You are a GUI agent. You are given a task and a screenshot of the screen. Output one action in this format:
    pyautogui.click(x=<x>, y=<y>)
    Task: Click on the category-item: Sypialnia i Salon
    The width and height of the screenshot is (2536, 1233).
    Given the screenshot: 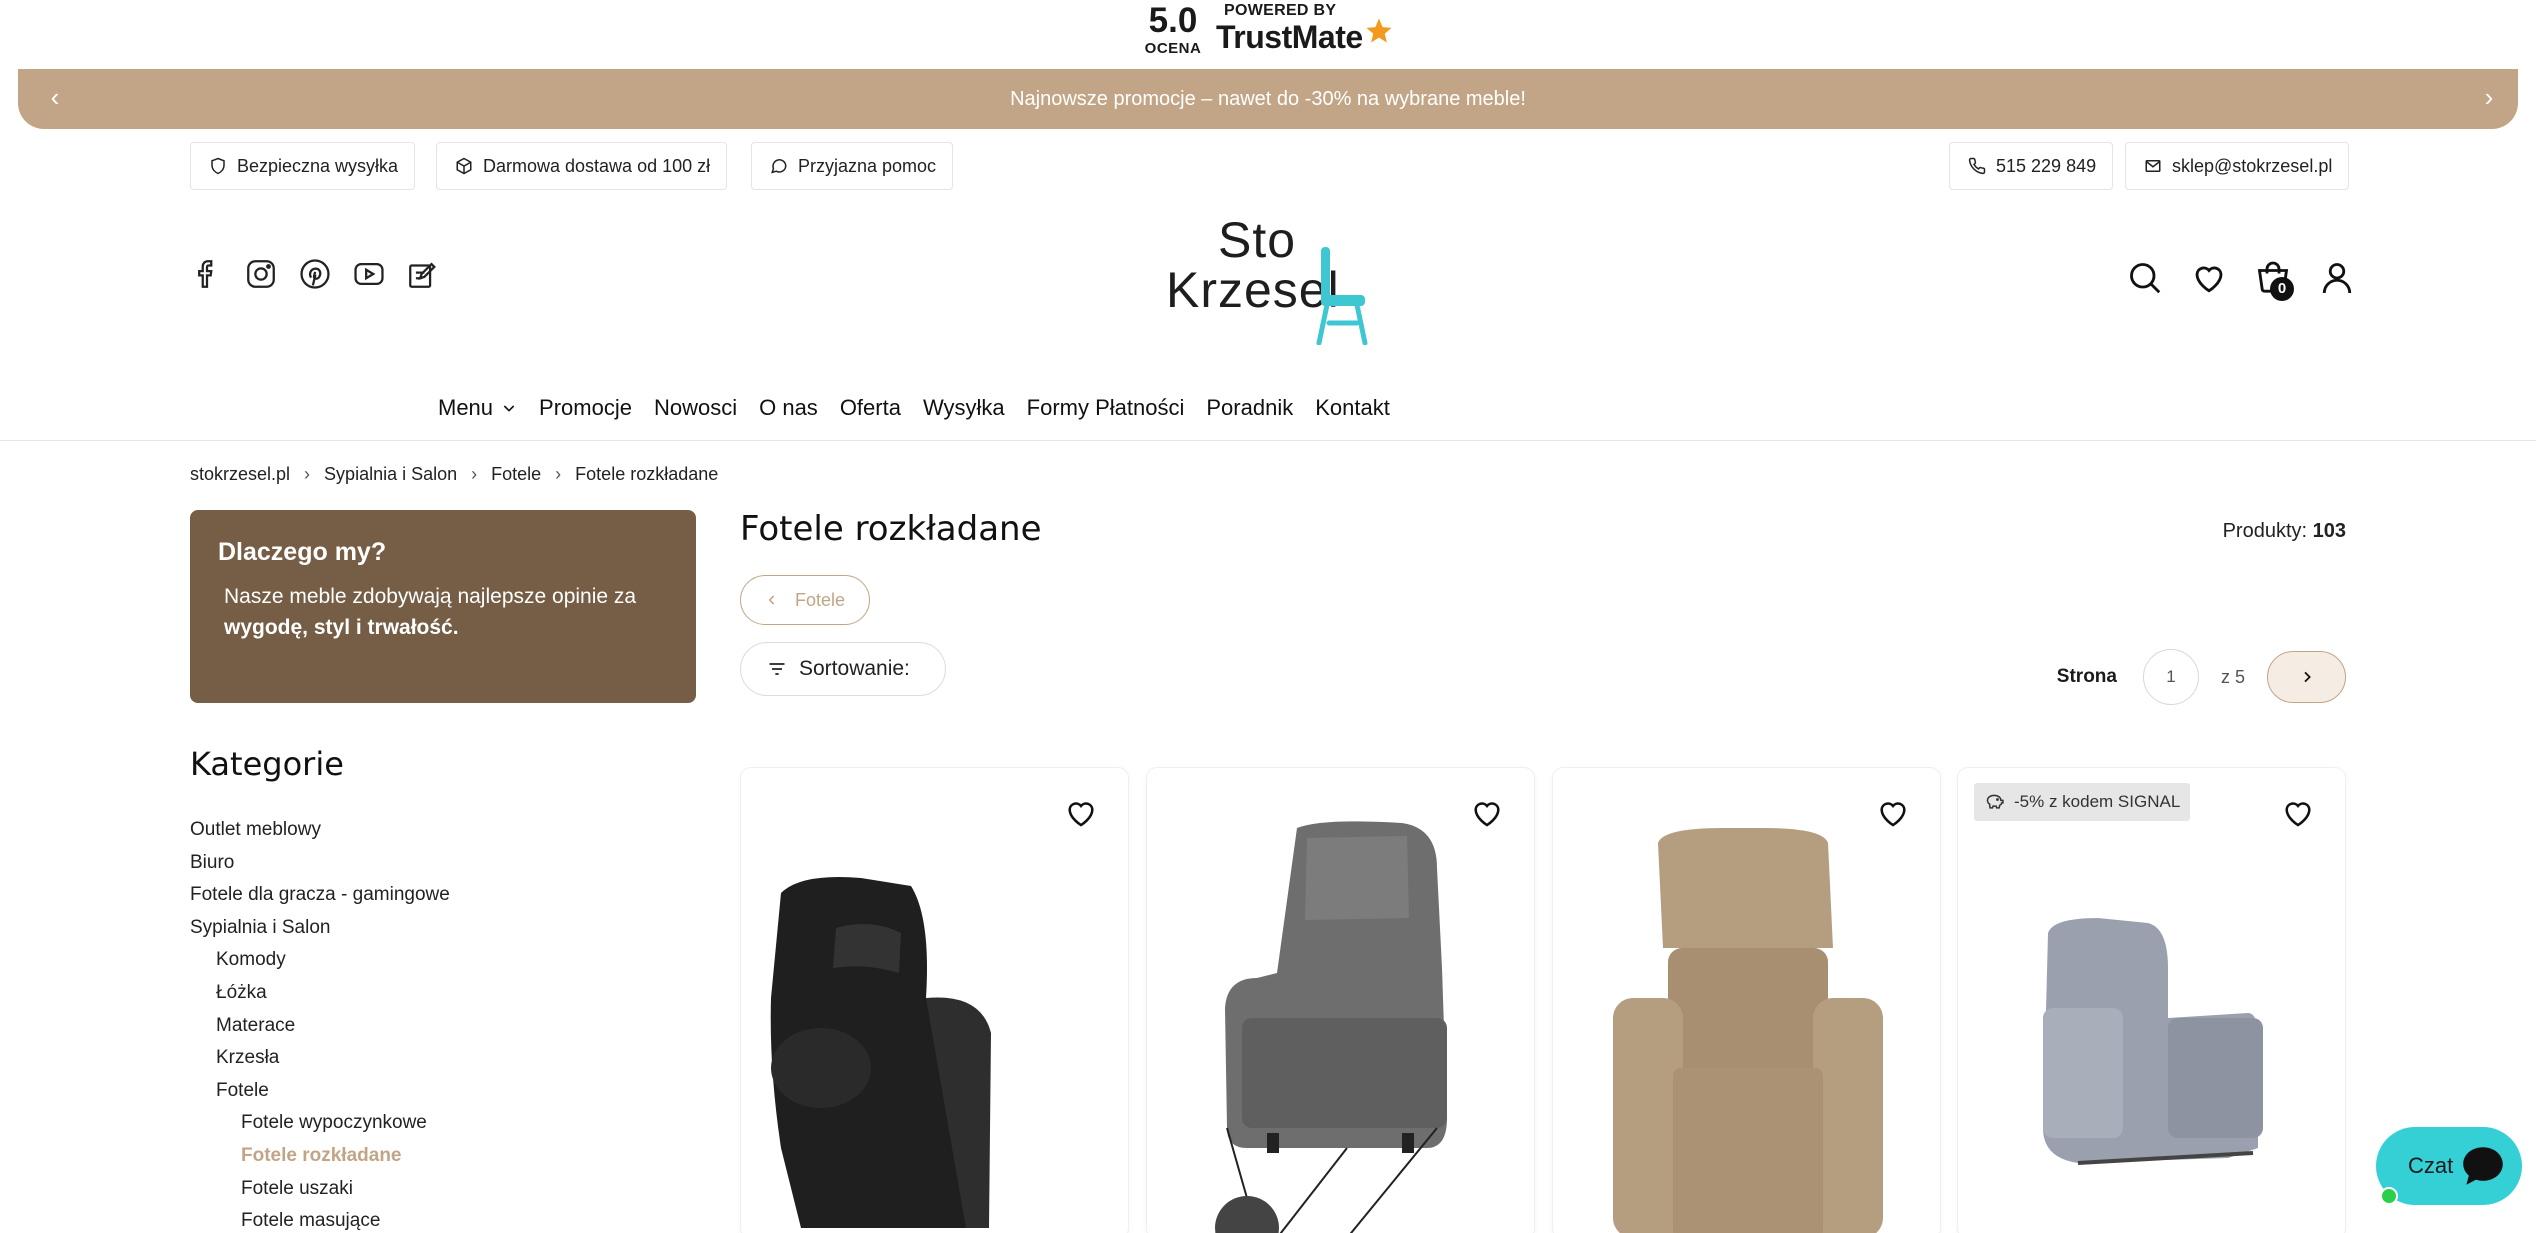 What is the action you would take?
    pyautogui.click(x=320, y=928)
    